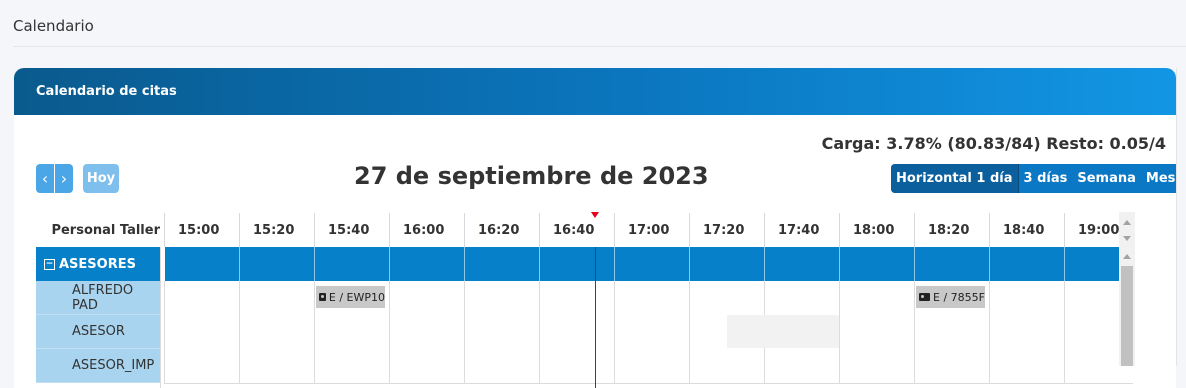 The width and height of the screenshot is (1186, 388). I want to click on time-slot-label: 16:00, so click(424, 230).